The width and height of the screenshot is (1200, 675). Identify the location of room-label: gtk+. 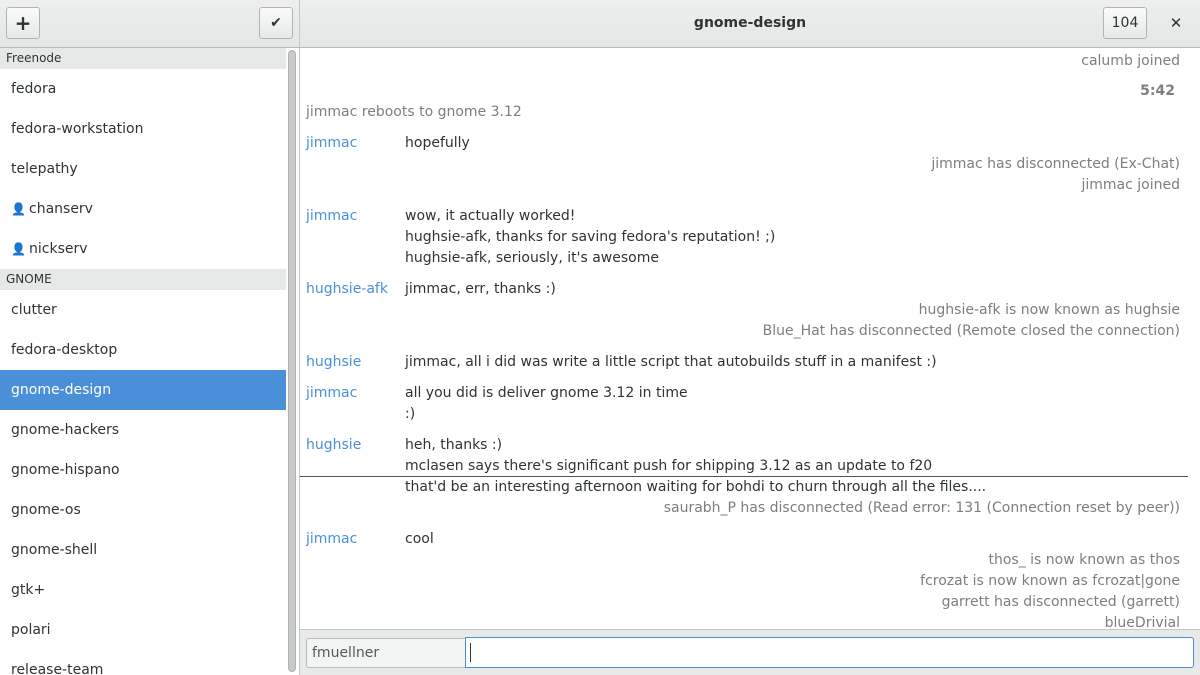
(28, 590).